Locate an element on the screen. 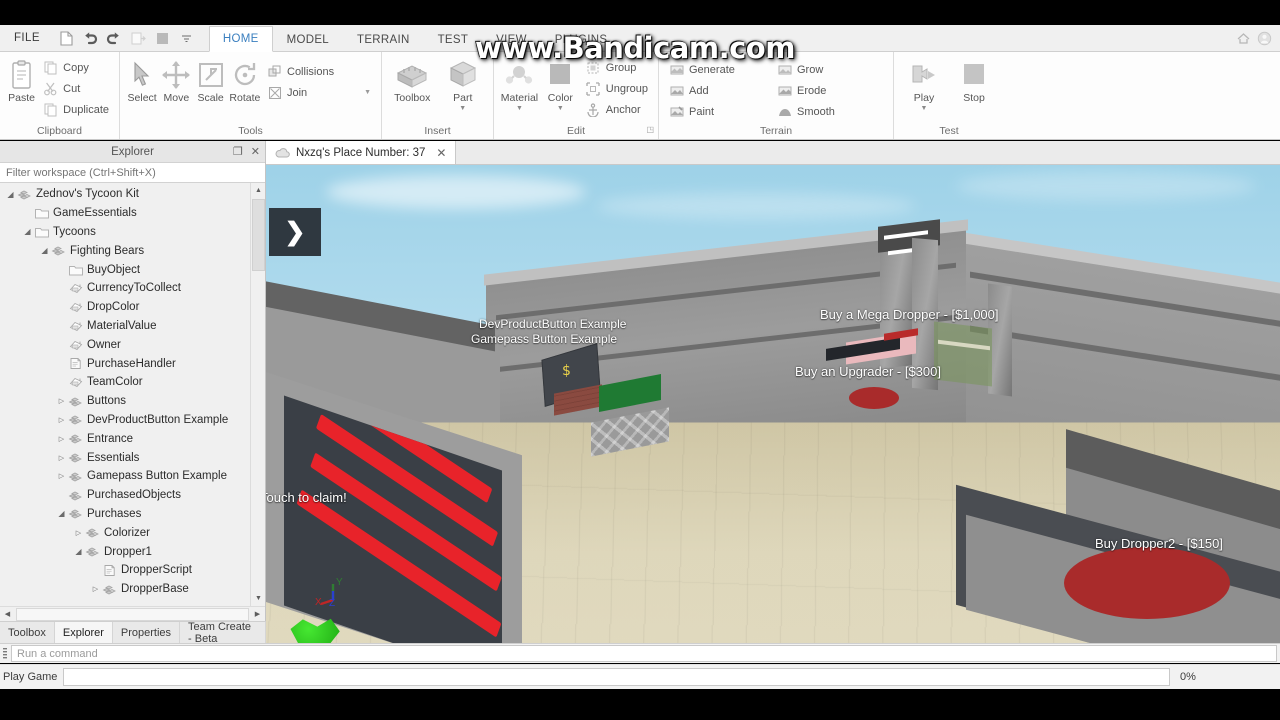 This screenshot has height=720, width=1280. rotate-tool-button: Rotate is located at coordinates (245, 79).